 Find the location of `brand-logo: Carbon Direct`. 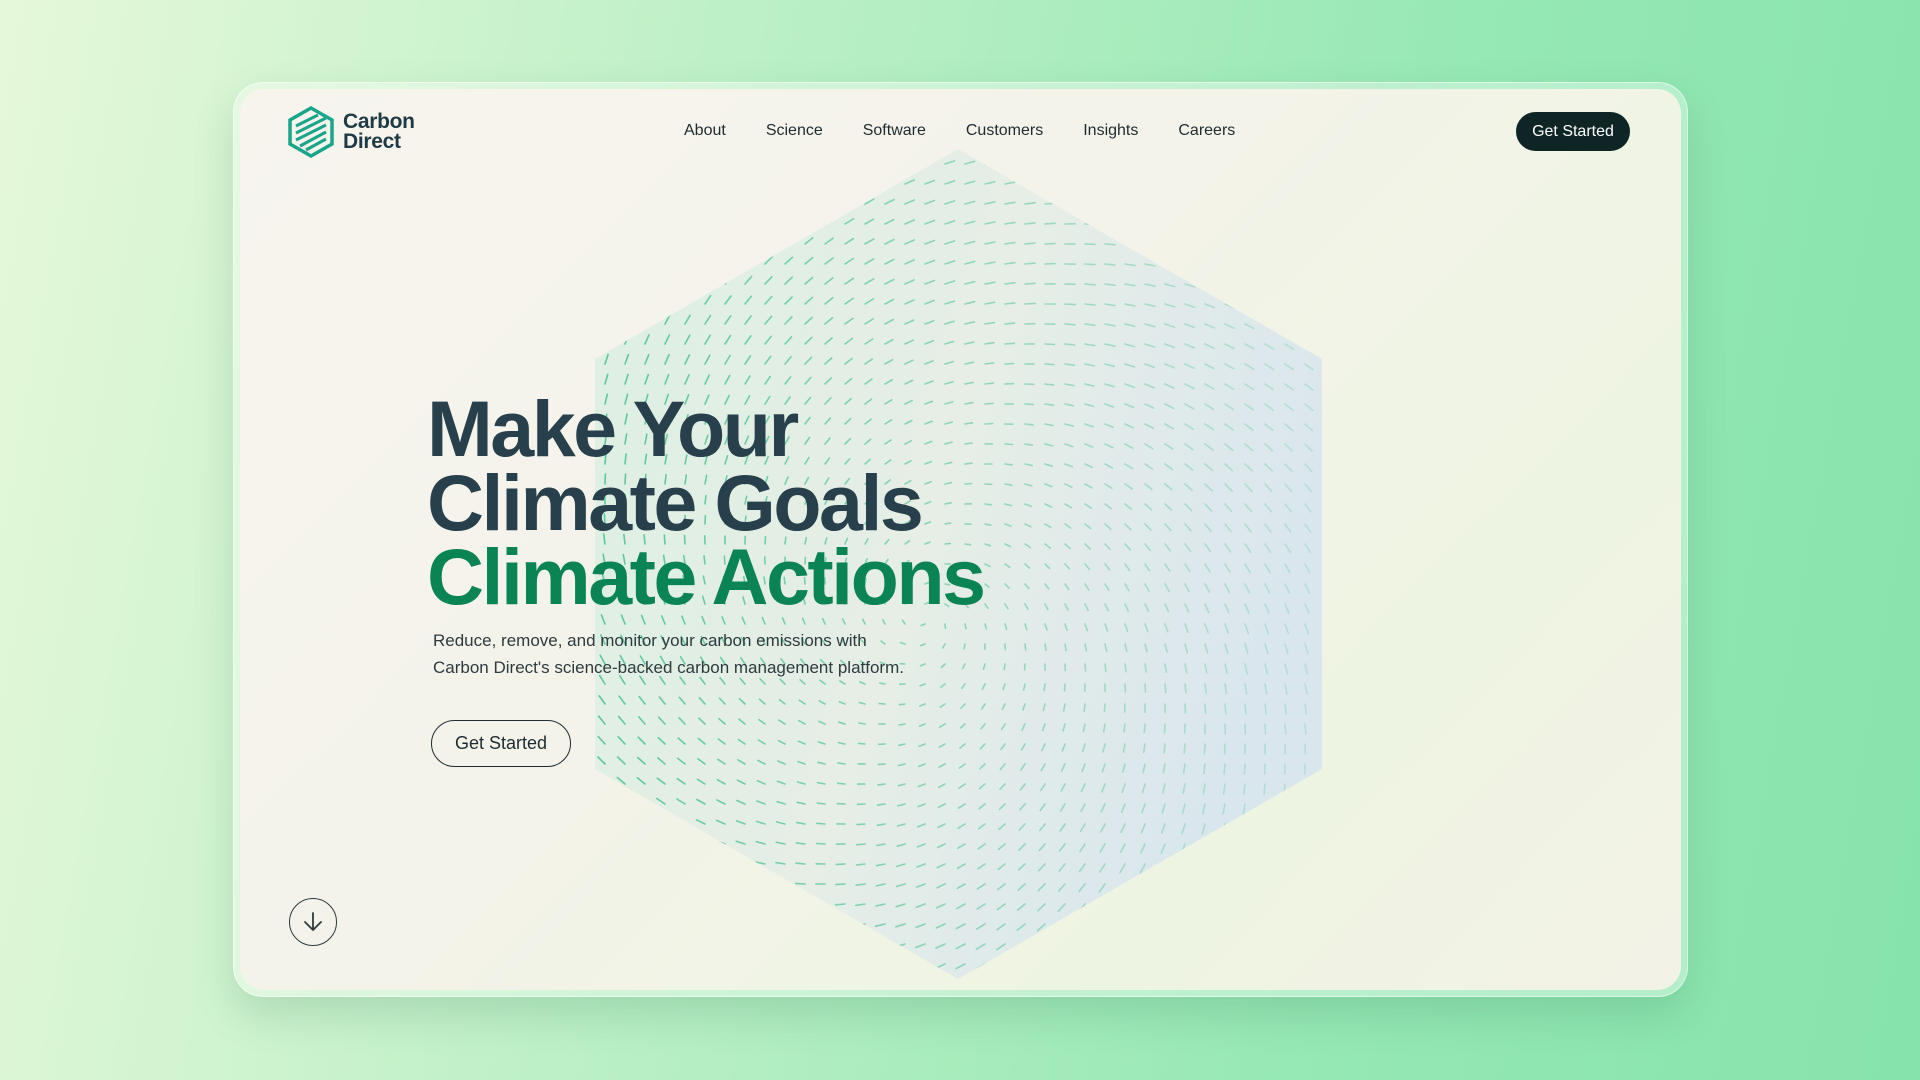

brand-logo: Carbon Direct is located at coordinates (351, 132).